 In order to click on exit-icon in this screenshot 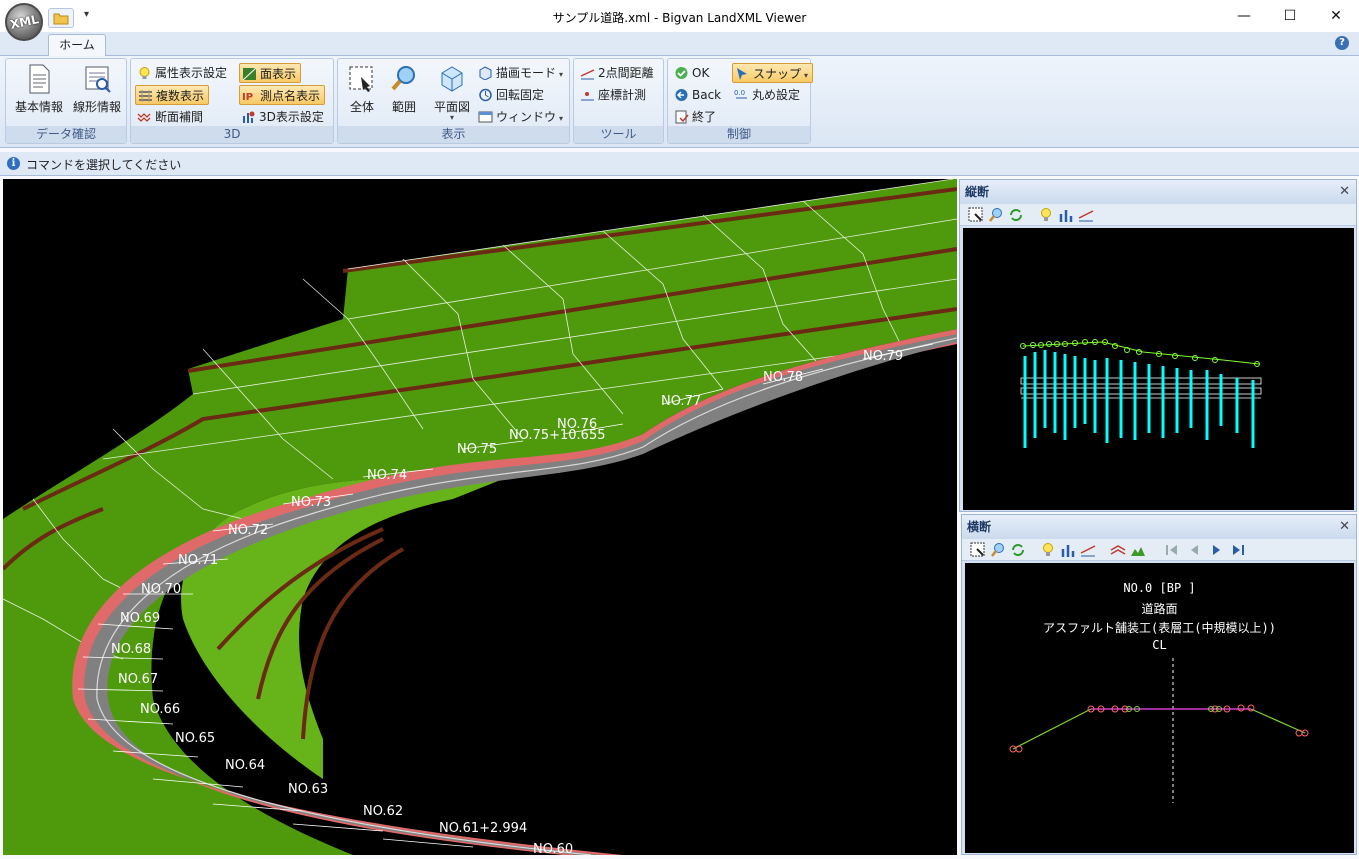, I will do `click(682, 117)`.